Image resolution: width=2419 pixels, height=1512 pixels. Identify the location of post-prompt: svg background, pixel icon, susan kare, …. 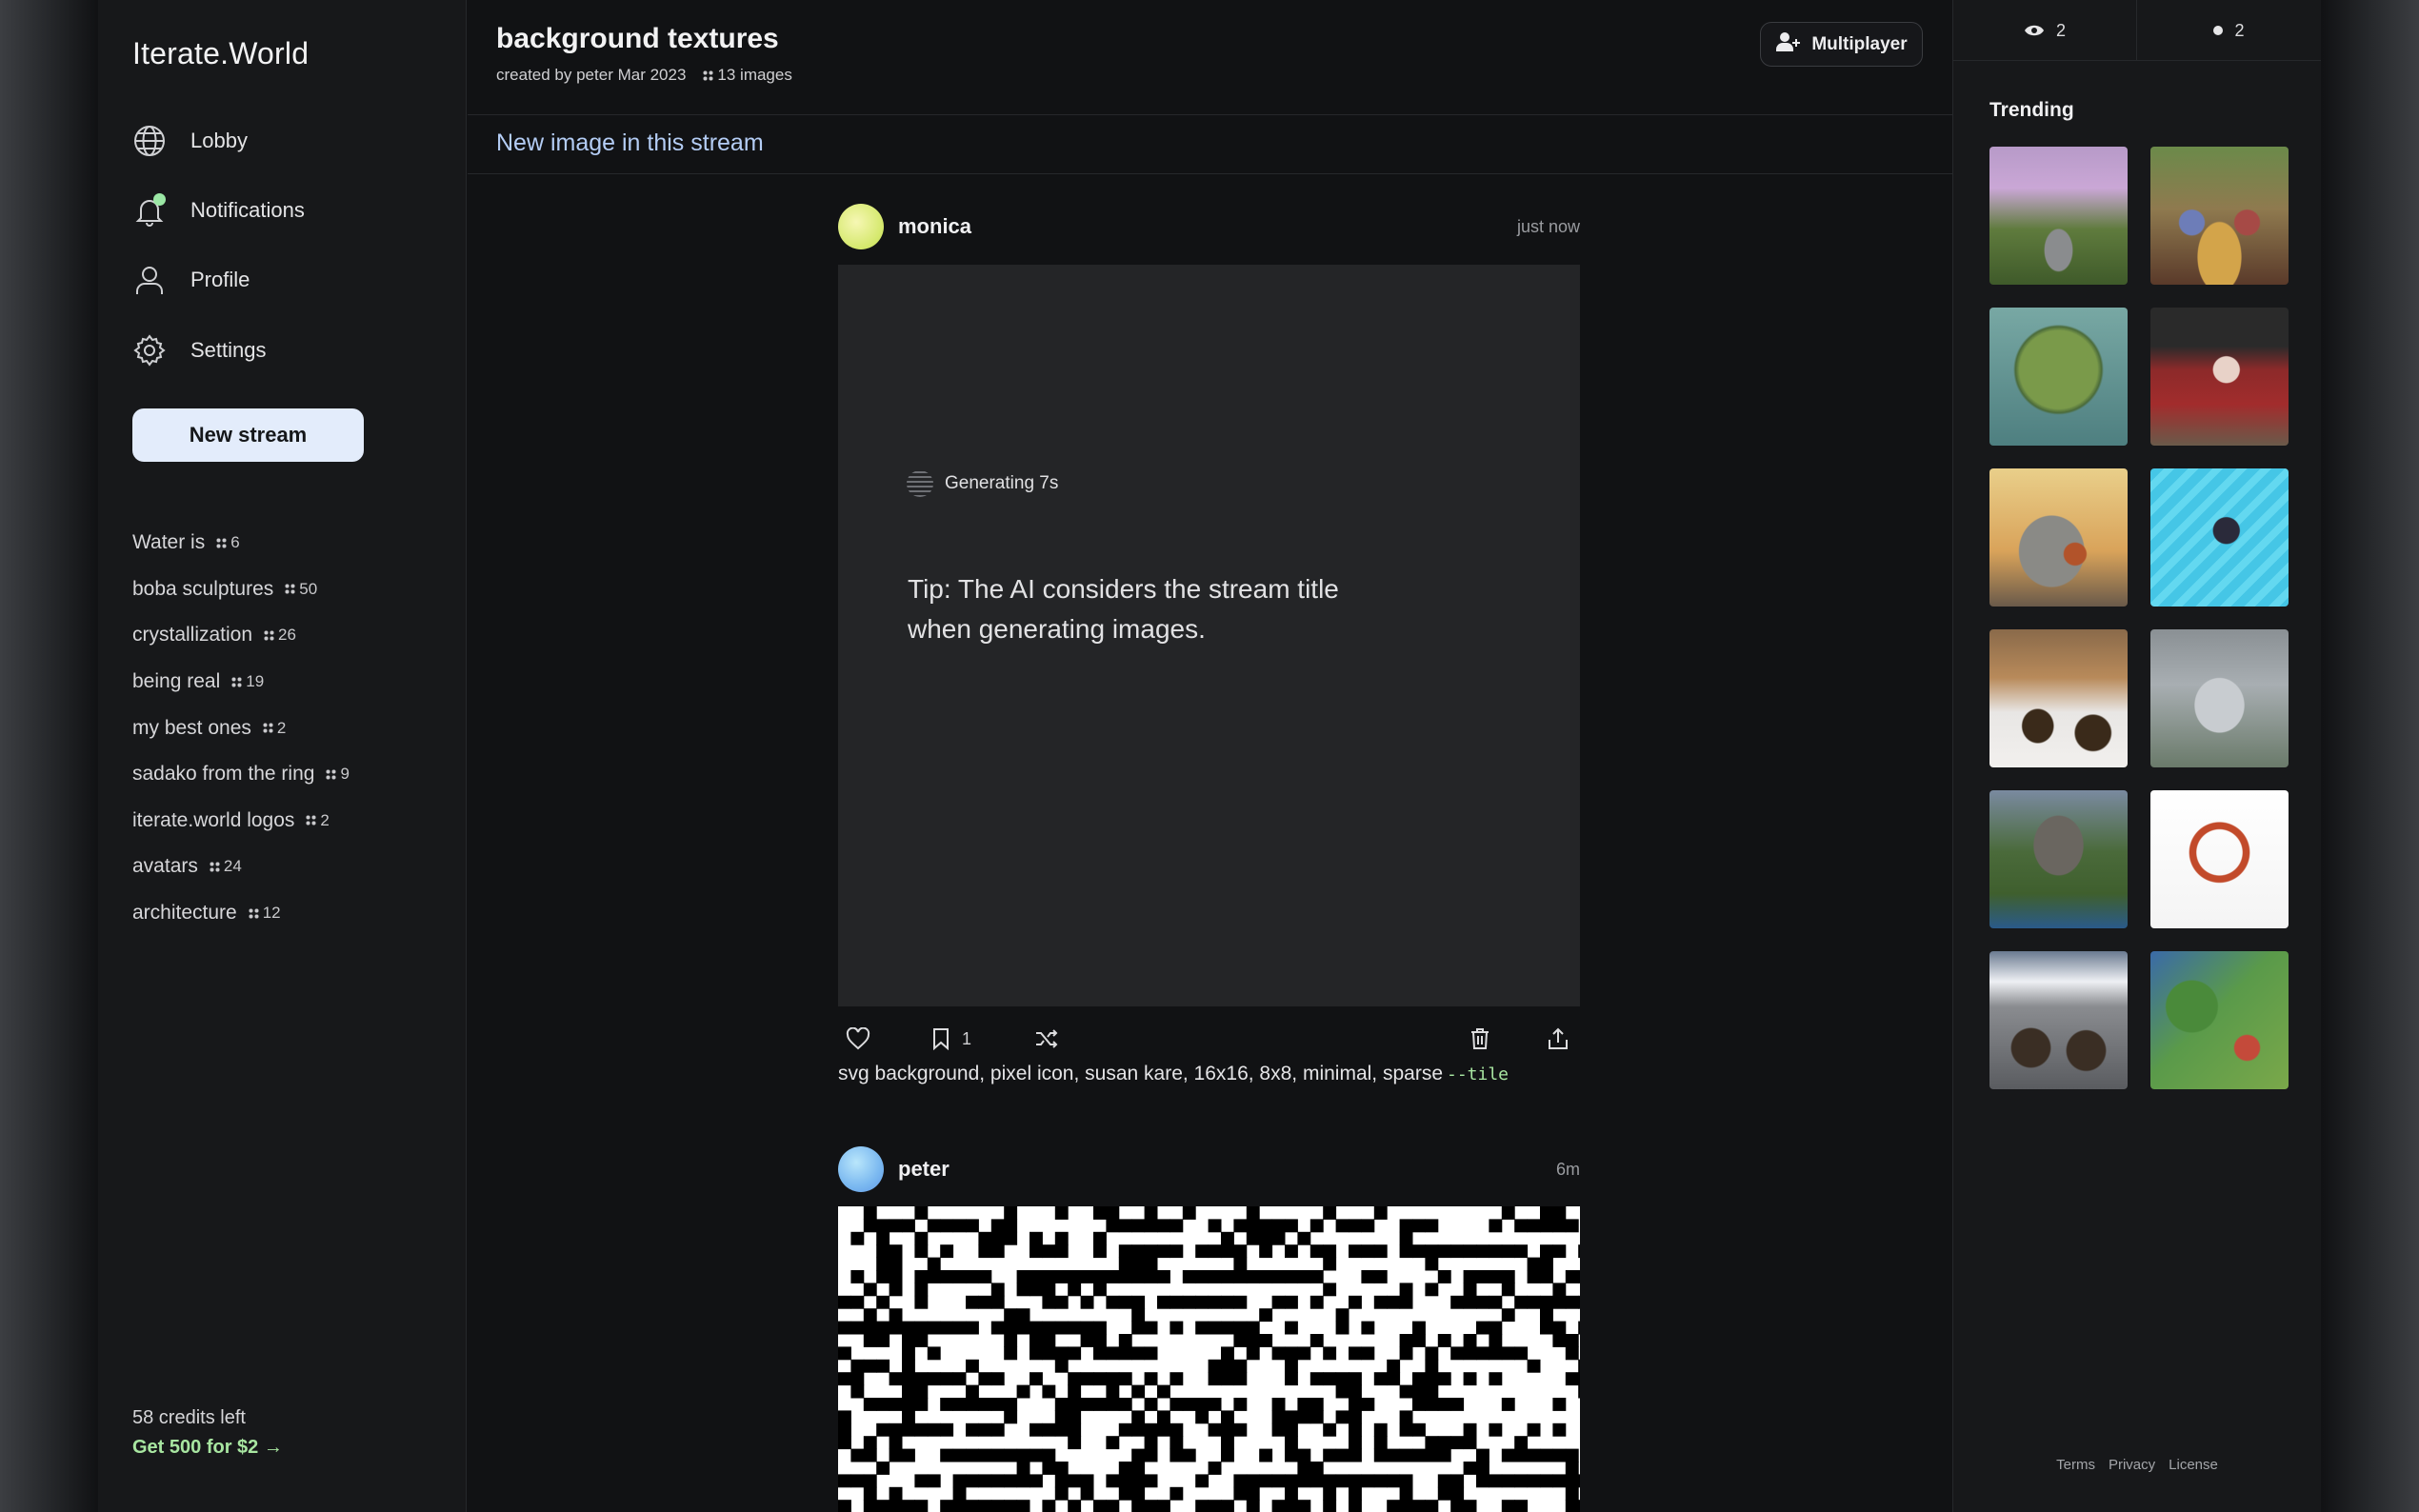
(1173, 1074).